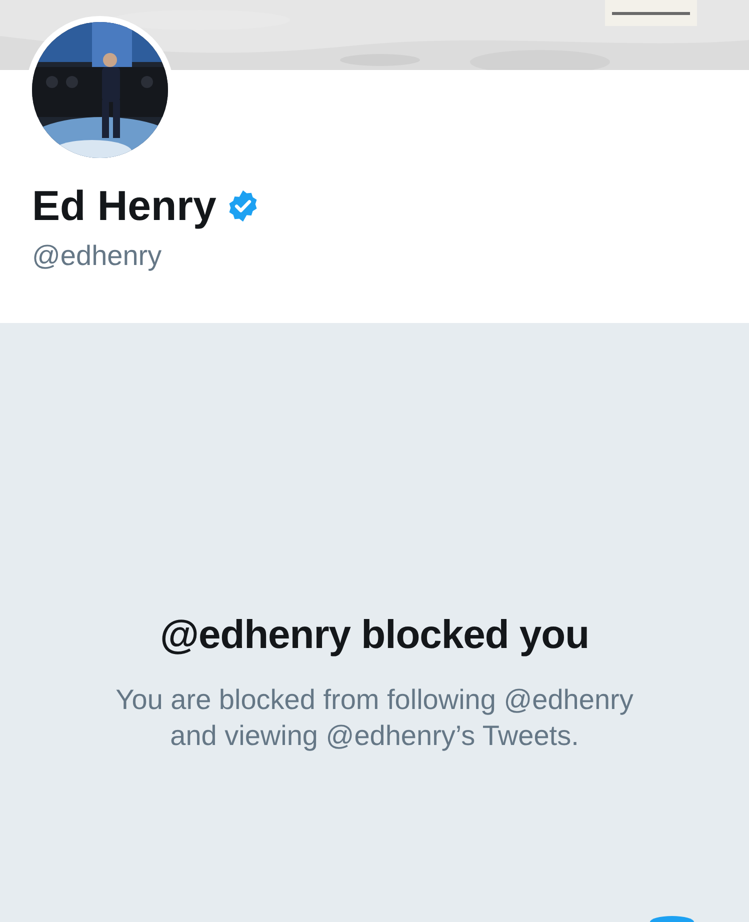  What do you see at coordinates (672, 919) in the screenshot?
I see `floating-button` at bounding box center [672, 919].